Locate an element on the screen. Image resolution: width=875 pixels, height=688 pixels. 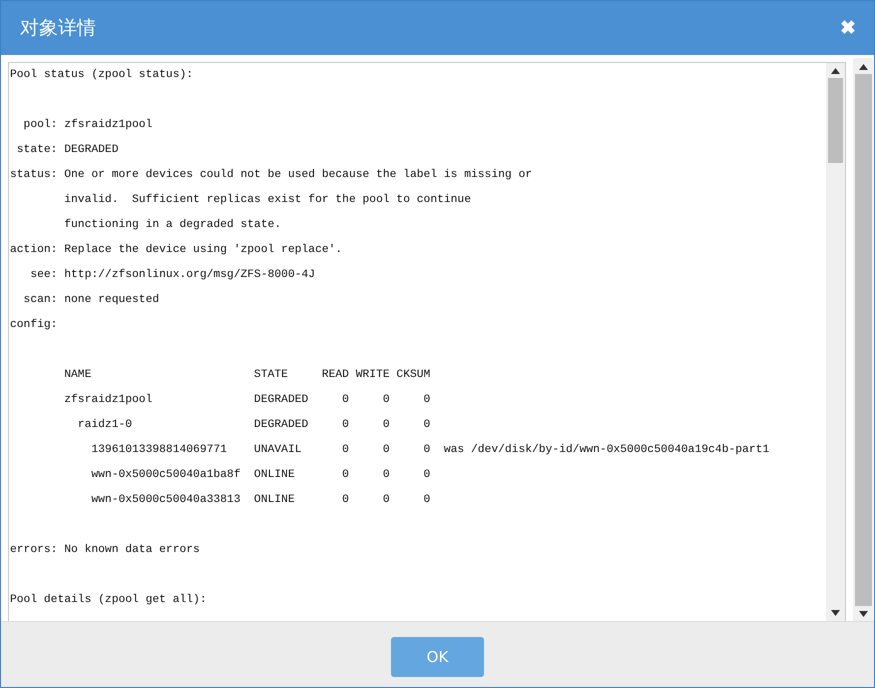
close-button: ✖ is located at coordinates (848, 28).